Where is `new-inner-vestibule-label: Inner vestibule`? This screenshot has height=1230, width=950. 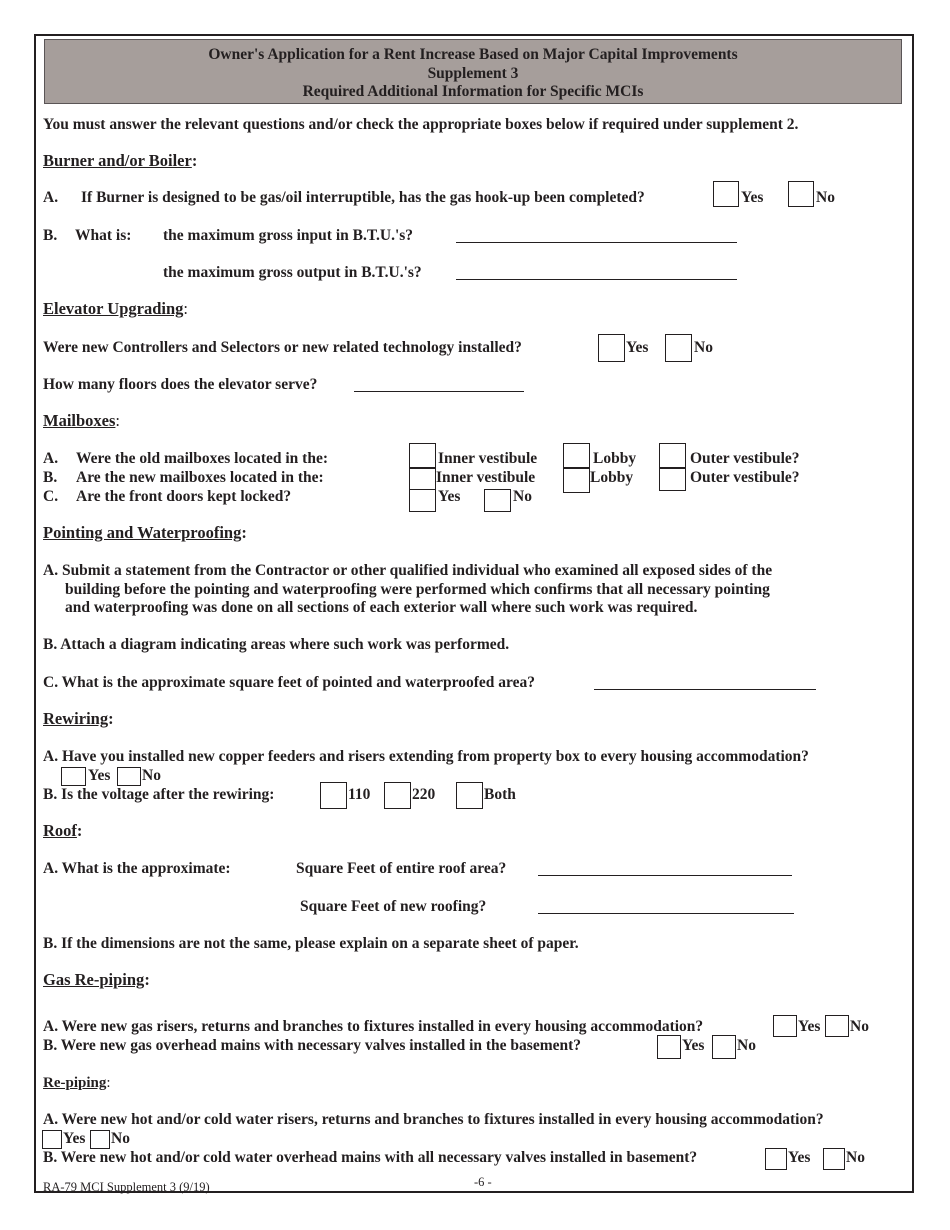 new-inner-vestibule-label: Inner vestibule is located at coordinates (486, 477).